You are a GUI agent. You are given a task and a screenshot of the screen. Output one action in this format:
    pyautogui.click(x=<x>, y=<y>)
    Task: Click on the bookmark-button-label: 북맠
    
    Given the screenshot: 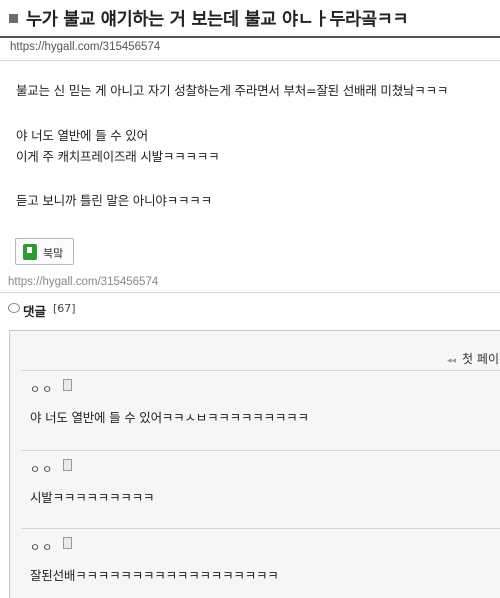 What is the action you would take?
    pyautogui.click(x=53, y=253)
    